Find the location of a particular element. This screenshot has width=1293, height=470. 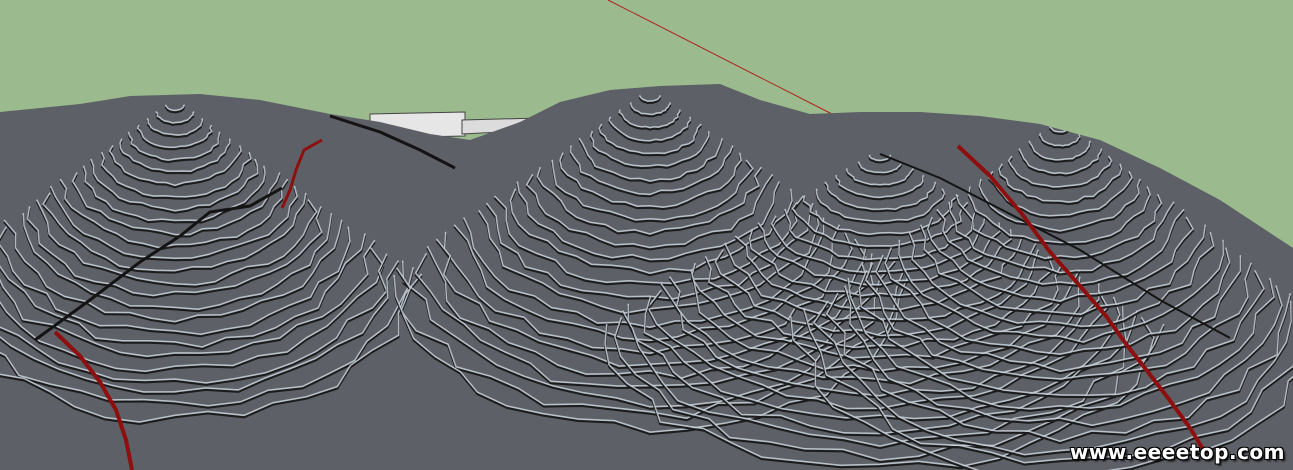

watermark-text: www.eeeetop.com is located at coordinates (1177, 452).